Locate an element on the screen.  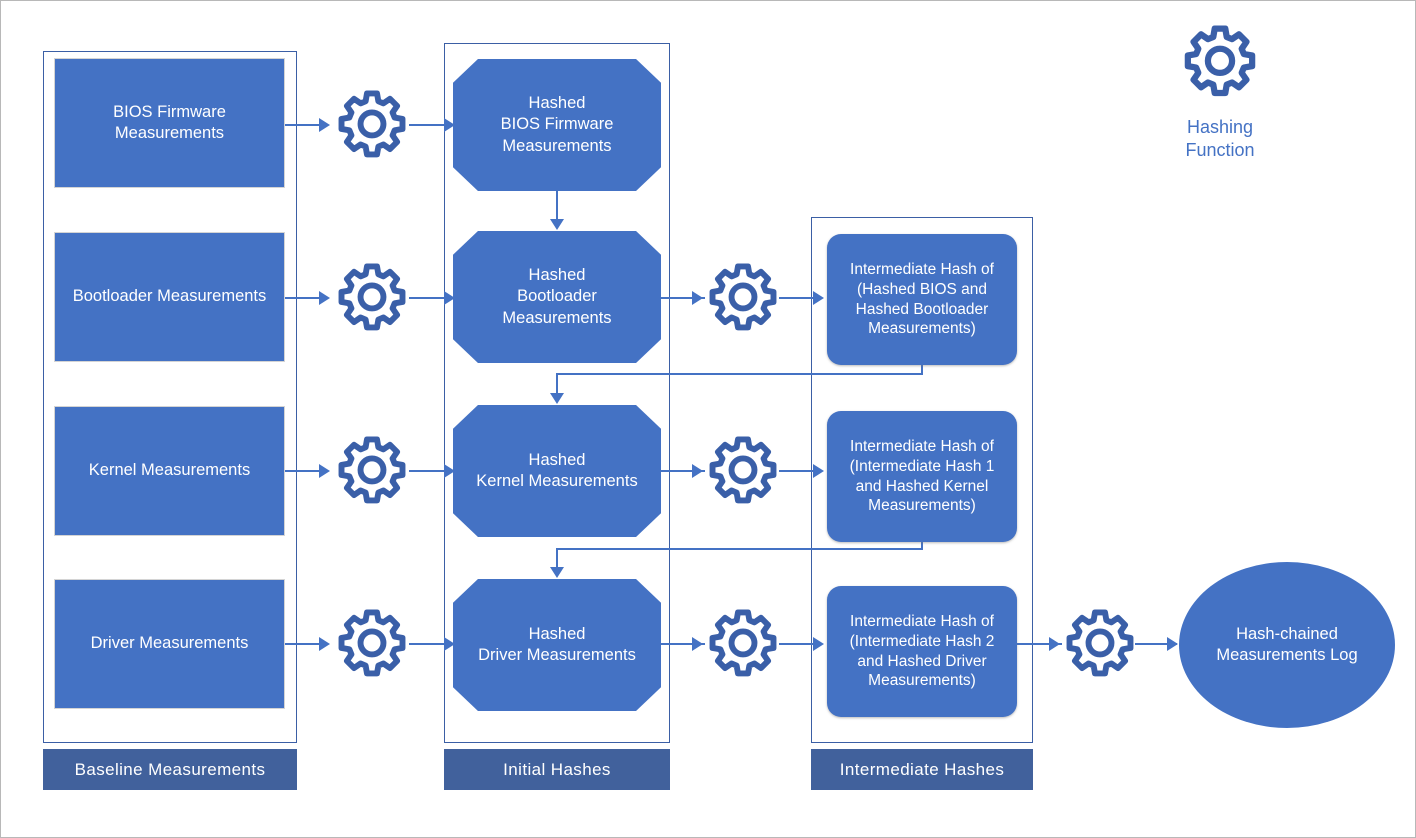
node-label: Kernel Measurements is located at coordinates (169, 470).